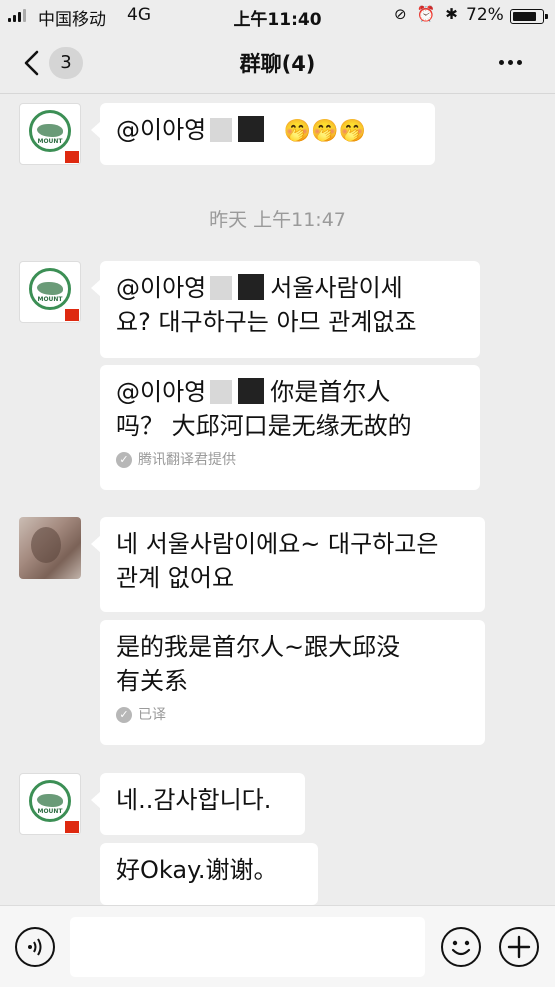  Describe the element at coordinates (325, 131) in the screenshot. I see `emoji-text: 🤭🤭🤭` at that location.